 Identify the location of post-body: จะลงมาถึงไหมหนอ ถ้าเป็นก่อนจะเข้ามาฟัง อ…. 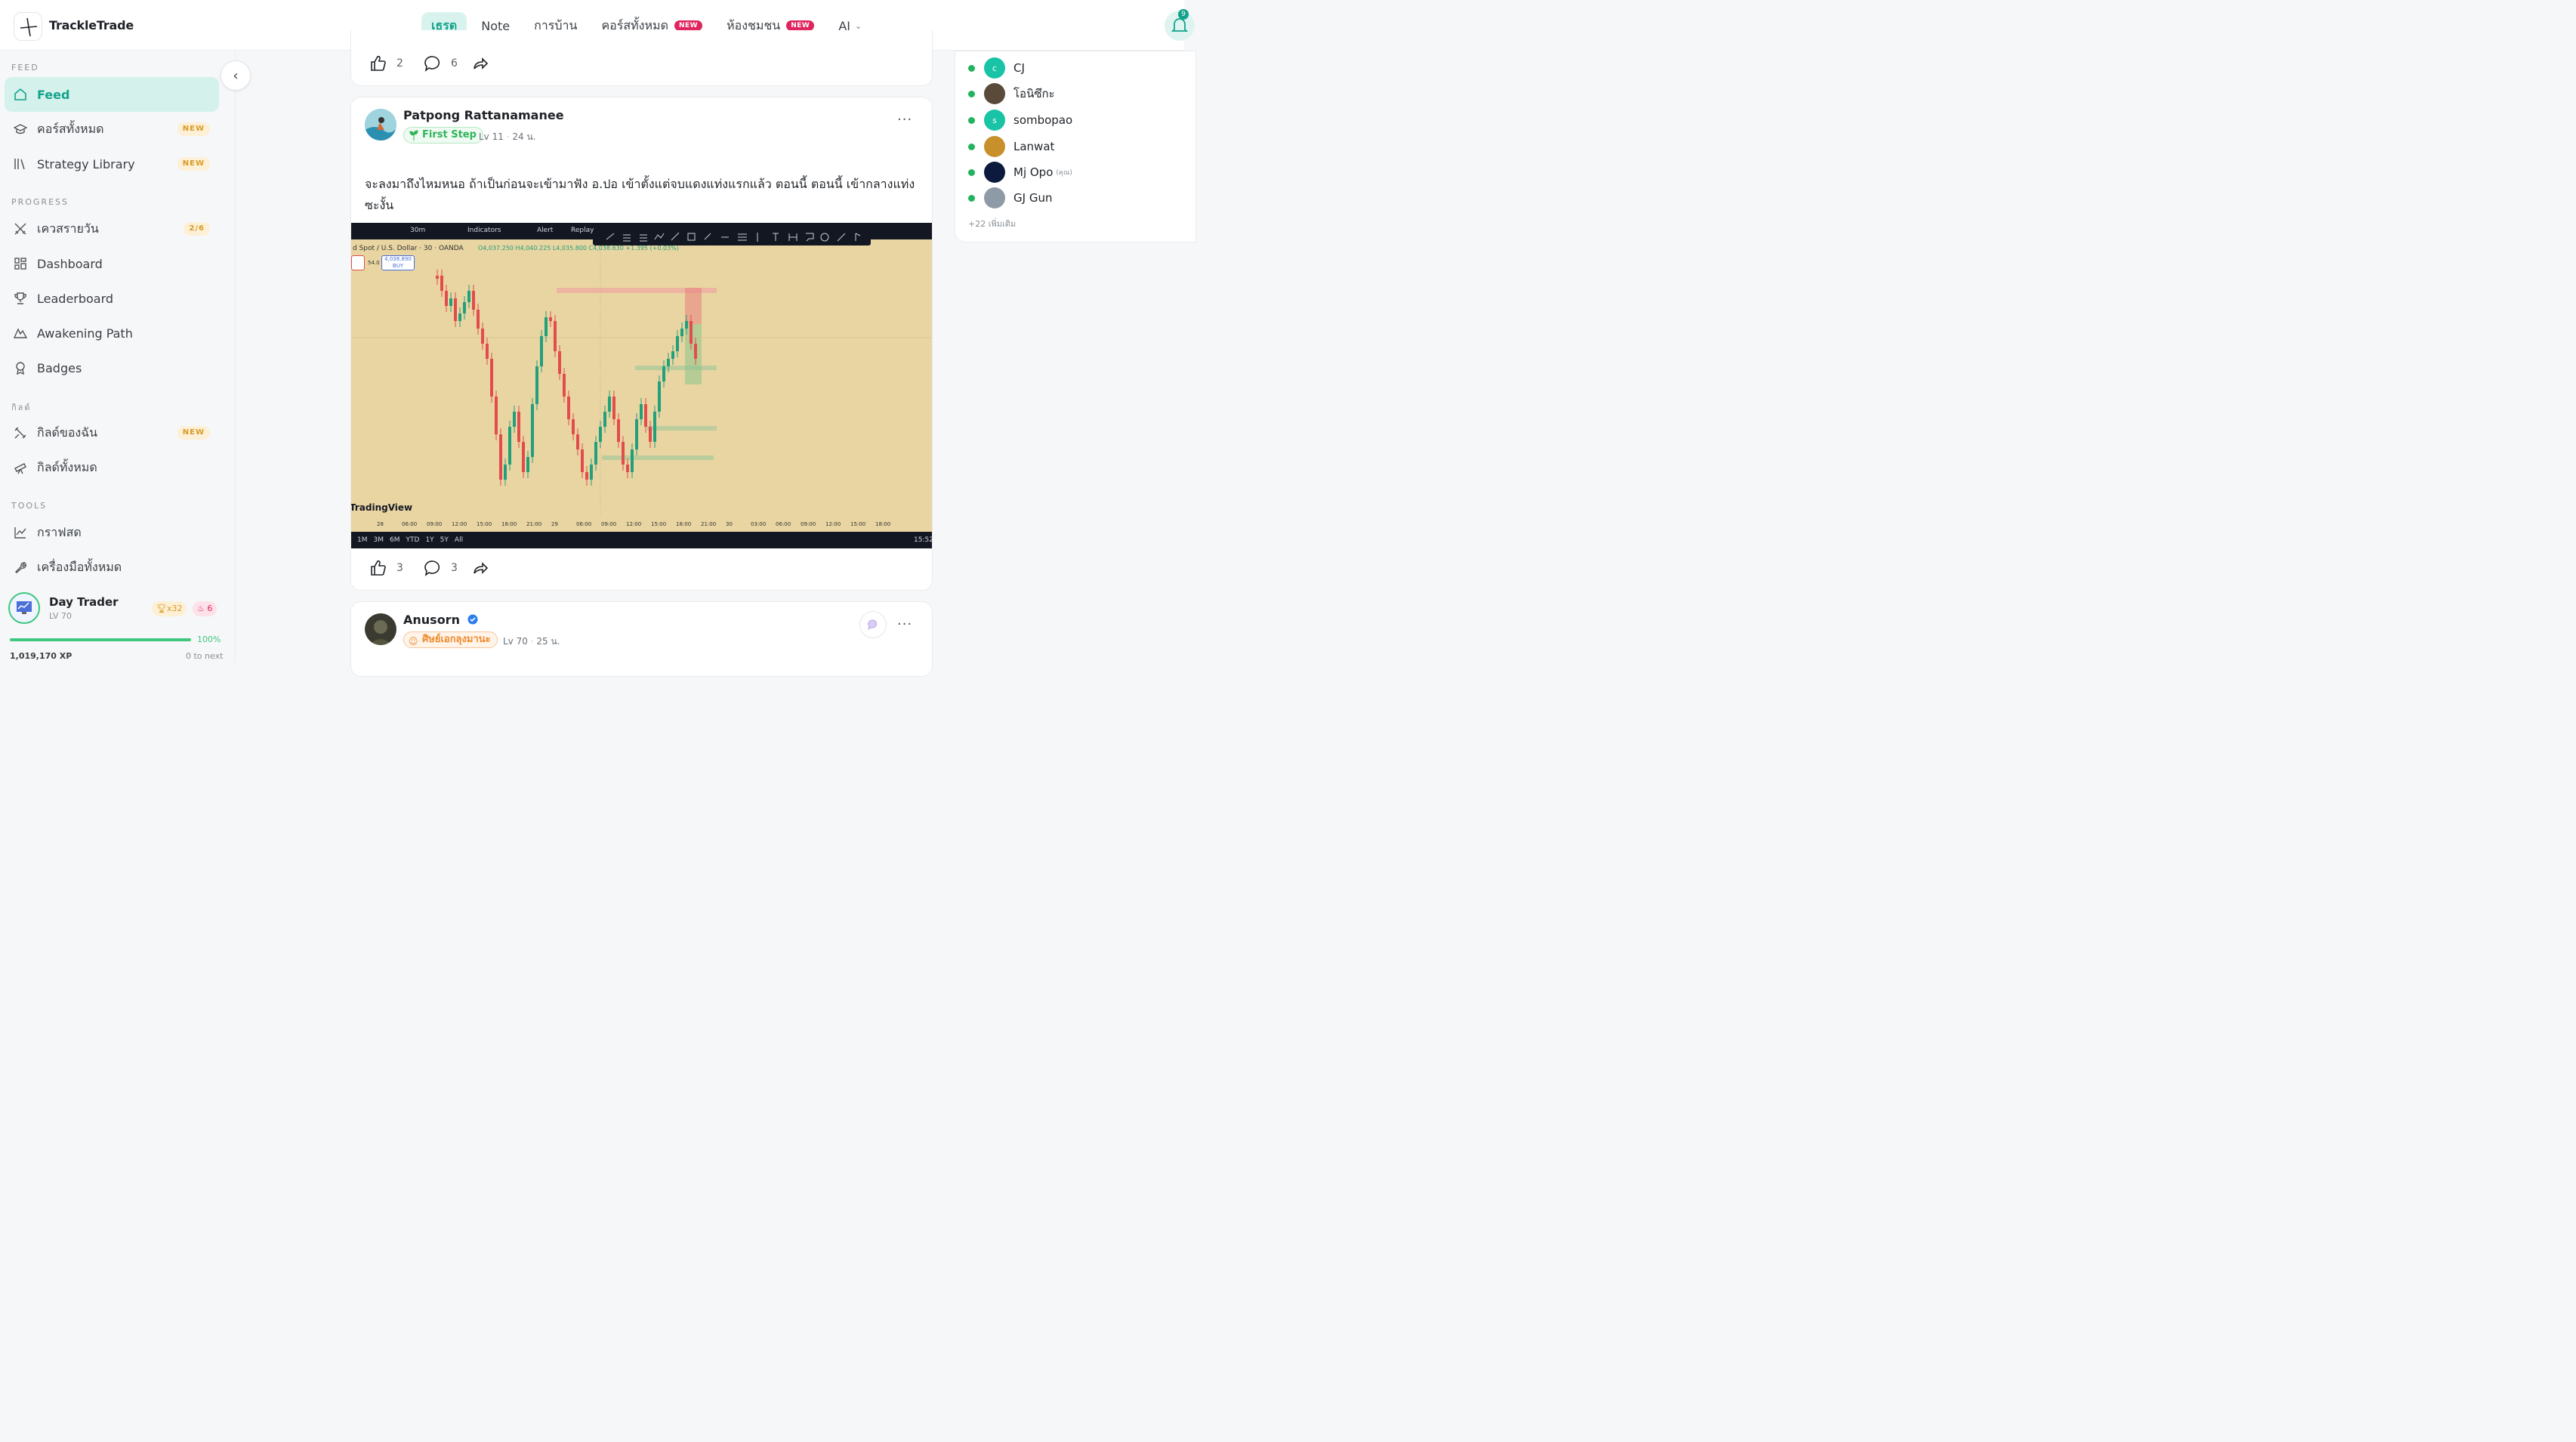
(640, 195).